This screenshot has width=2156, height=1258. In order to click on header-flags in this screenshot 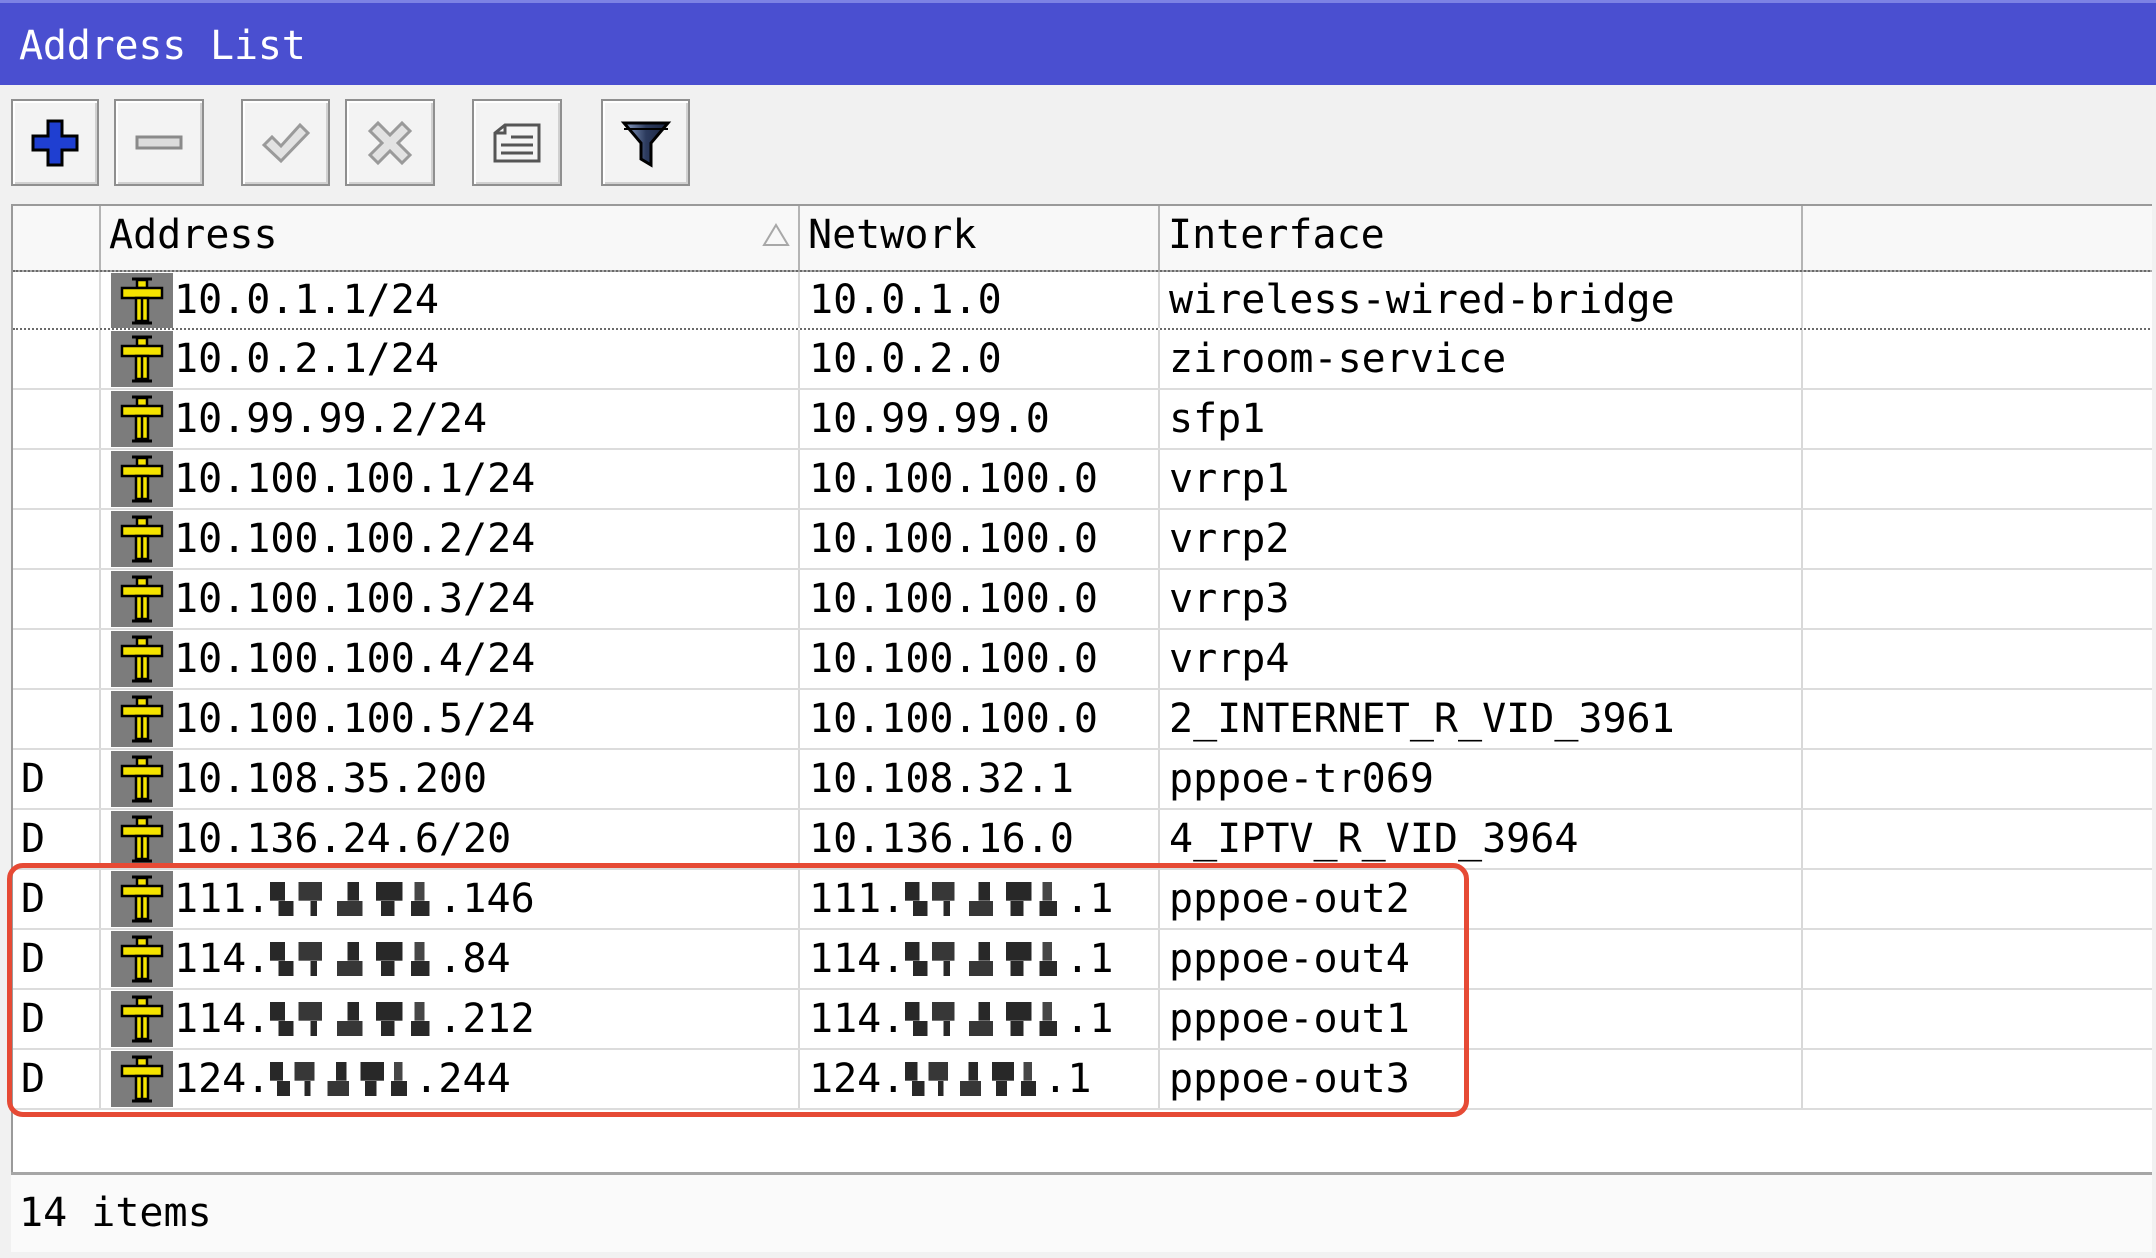, I will do `click(57, 238)`.